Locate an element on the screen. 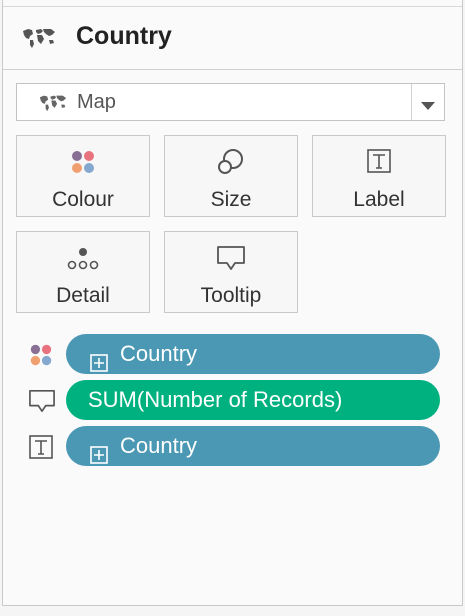  marks-field-row-label: Country is located at coordinates (232, 446).